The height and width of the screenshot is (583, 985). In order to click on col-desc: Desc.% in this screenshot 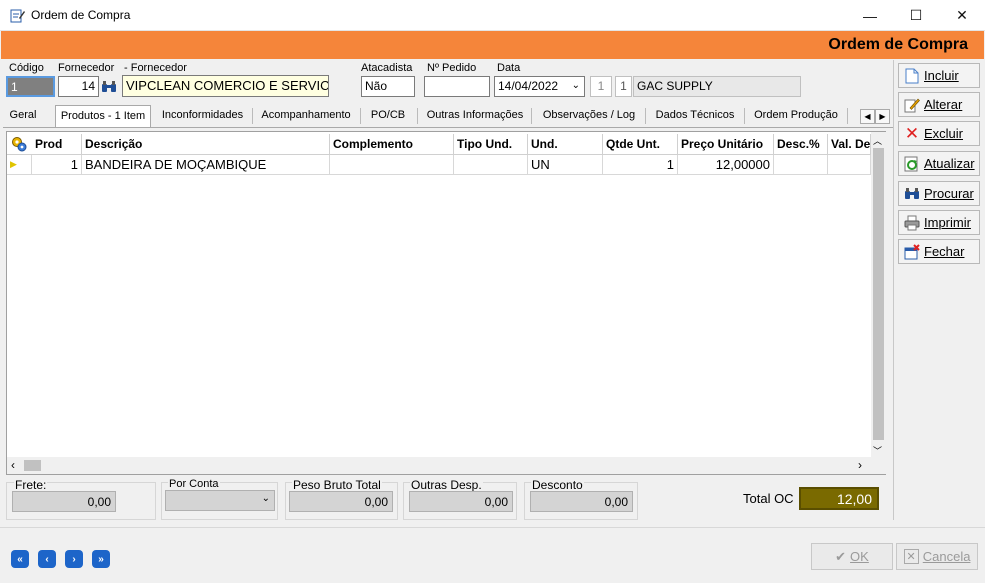, I will do `click(801, 144)`.